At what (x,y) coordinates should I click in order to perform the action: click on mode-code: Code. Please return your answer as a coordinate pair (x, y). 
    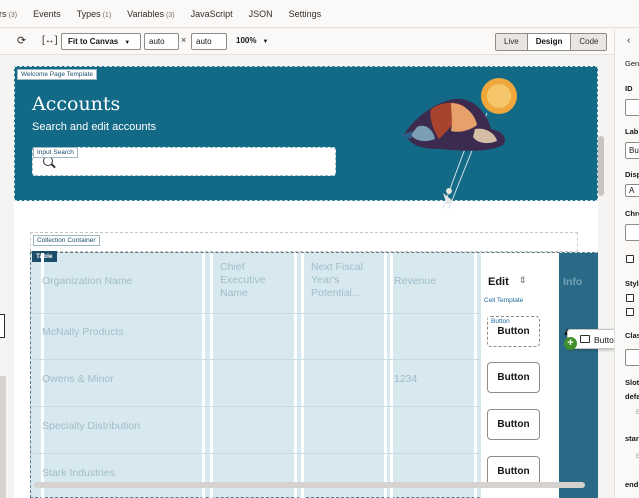
    Looking at the image, I should click on (589, 42).